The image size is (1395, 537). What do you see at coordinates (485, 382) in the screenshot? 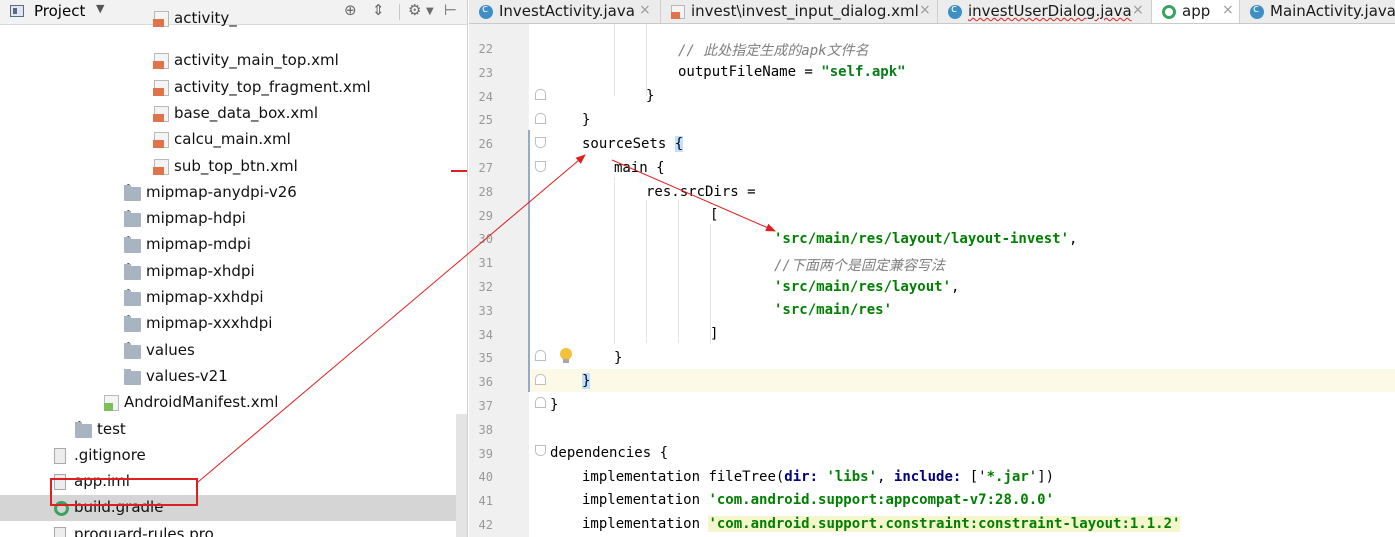
I see `line-number: 36` at bounding box center [485, 382].